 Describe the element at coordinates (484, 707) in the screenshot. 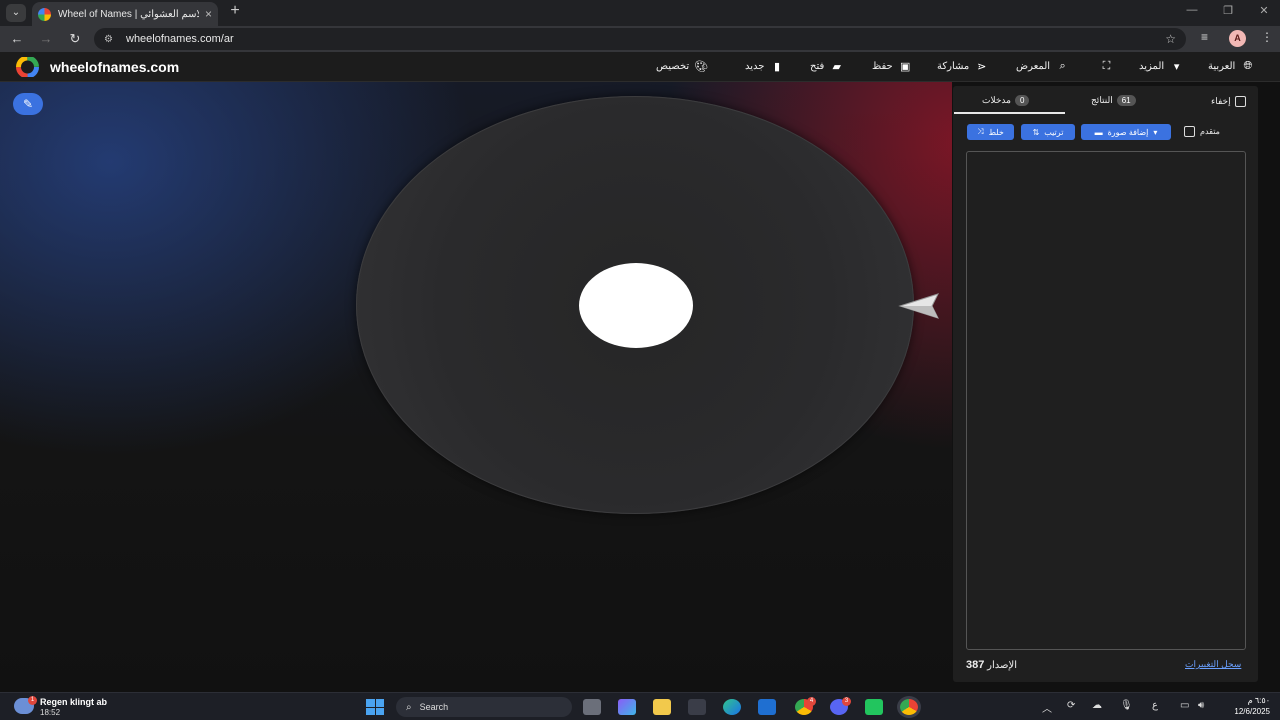

I see `taskbar-search: ⌕ Search` at that location.